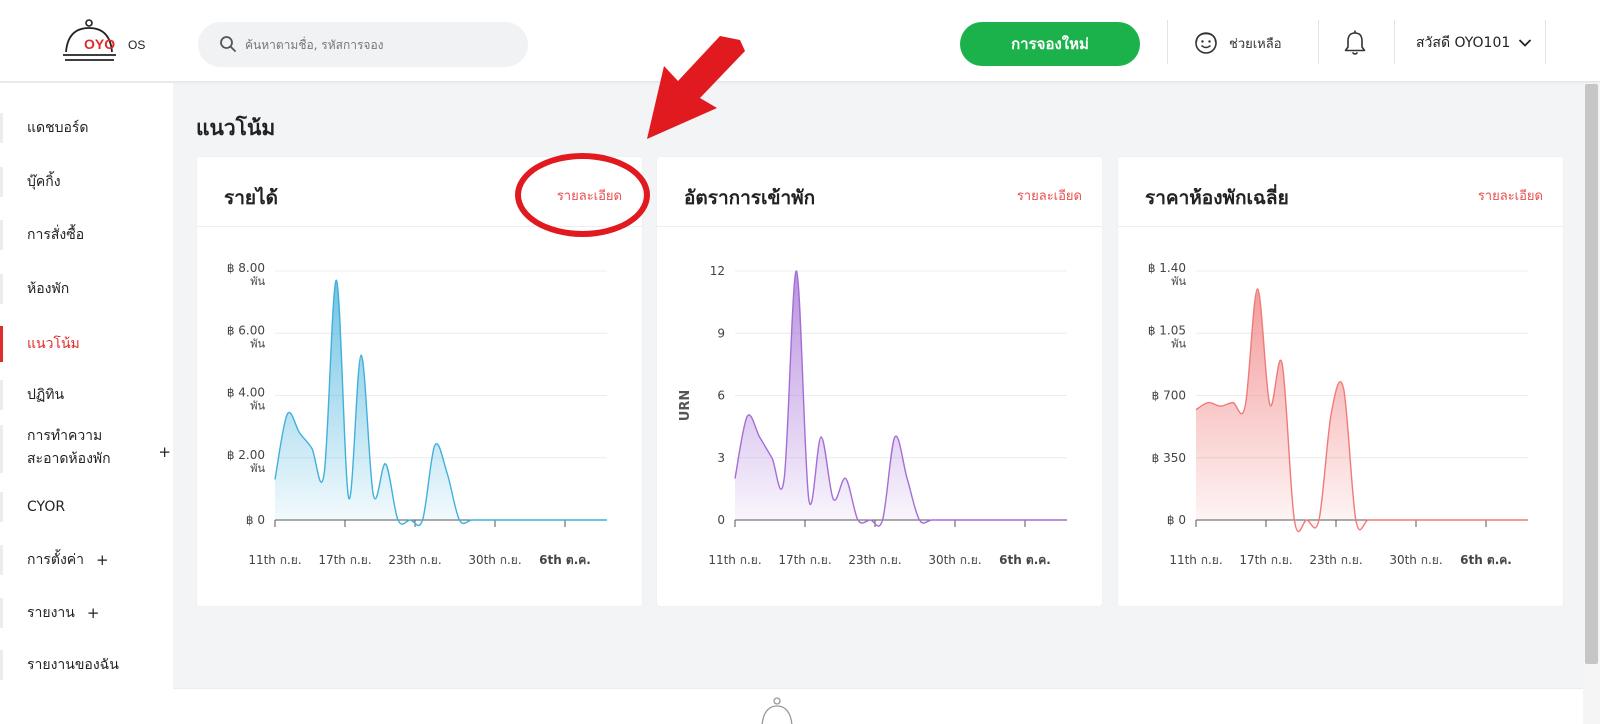  I want to click on sidebar-item-label: ห้องพัก, so click(48, 289).